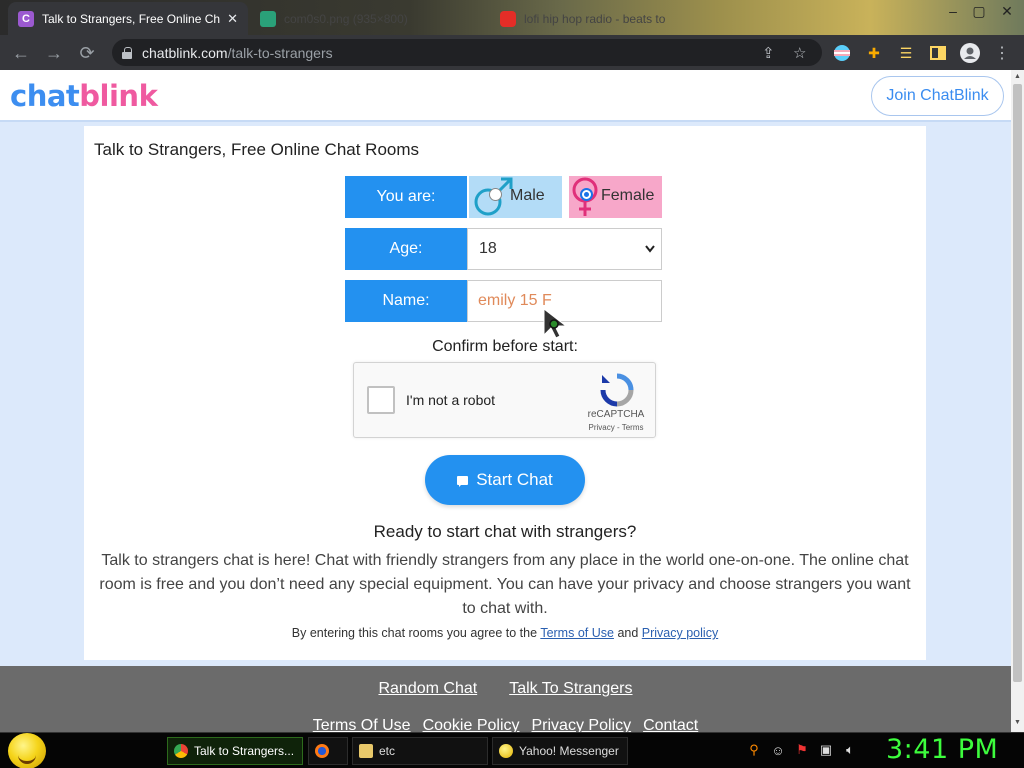 Image resolution: width=1024 pixels, height=768 pixels. What do you see at coordinates (280, 52) in the screenshot?
I see `url-path: /talk-to-strangers` at bounding box center [280, 52].